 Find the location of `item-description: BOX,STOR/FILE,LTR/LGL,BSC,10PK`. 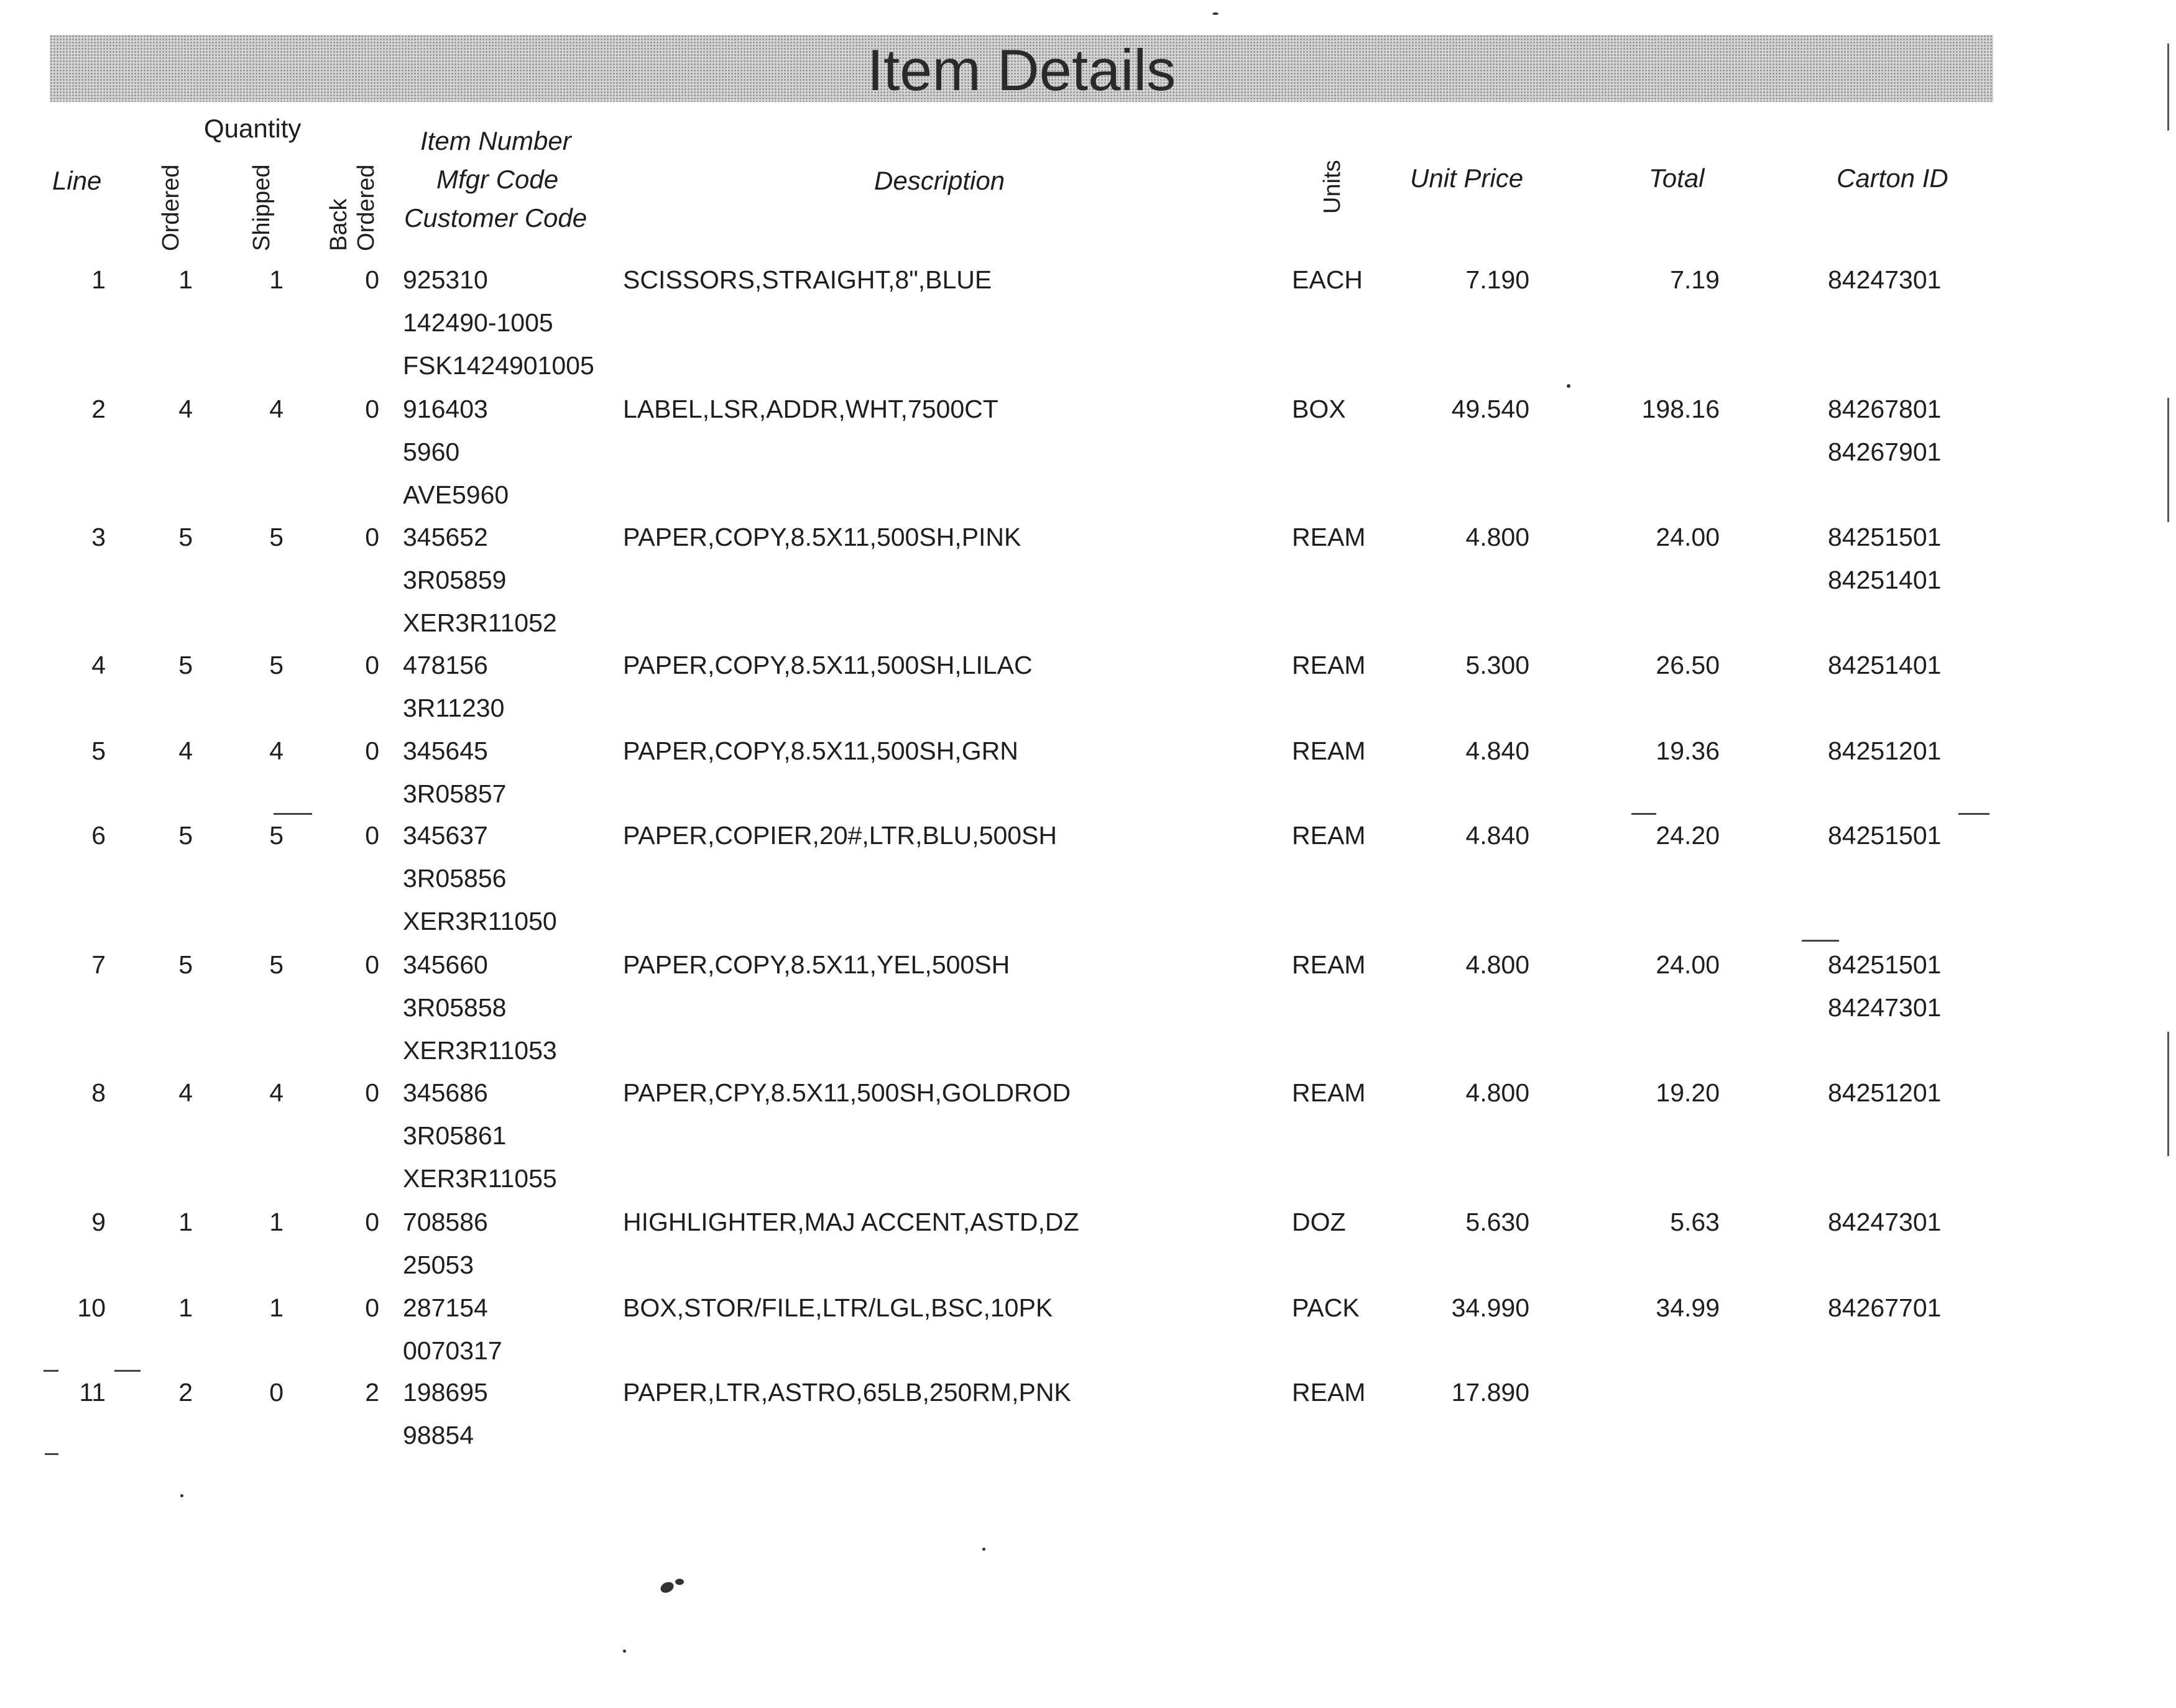

item-description: BOX,STOR/FILE,LTR/LGL,BSC,10PK is located at coordinates (838, 1308).